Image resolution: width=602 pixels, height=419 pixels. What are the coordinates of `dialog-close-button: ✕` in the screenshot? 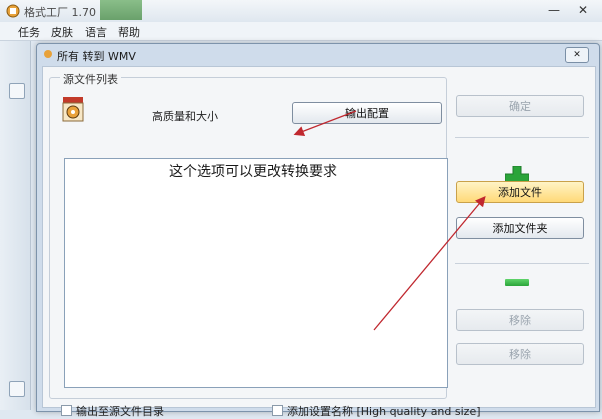 It's located at (577, 55).